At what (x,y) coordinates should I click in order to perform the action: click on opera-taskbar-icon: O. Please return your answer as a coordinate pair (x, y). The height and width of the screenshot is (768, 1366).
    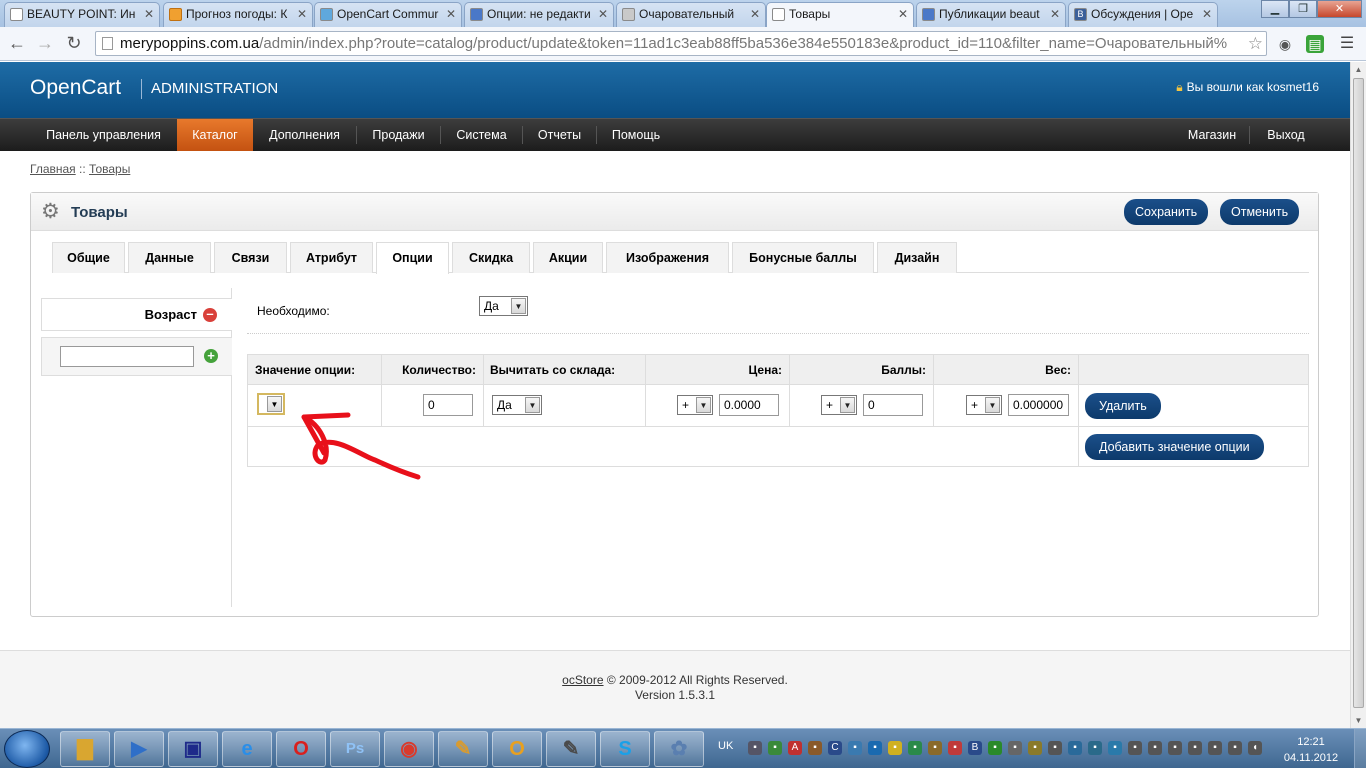
    Looking at the image, I should click on (301, 749).